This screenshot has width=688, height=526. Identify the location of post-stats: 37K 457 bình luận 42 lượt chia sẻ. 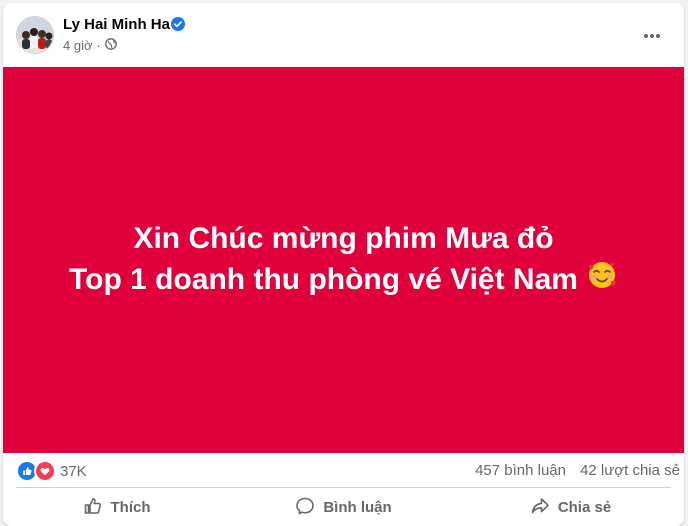
(343, 469).